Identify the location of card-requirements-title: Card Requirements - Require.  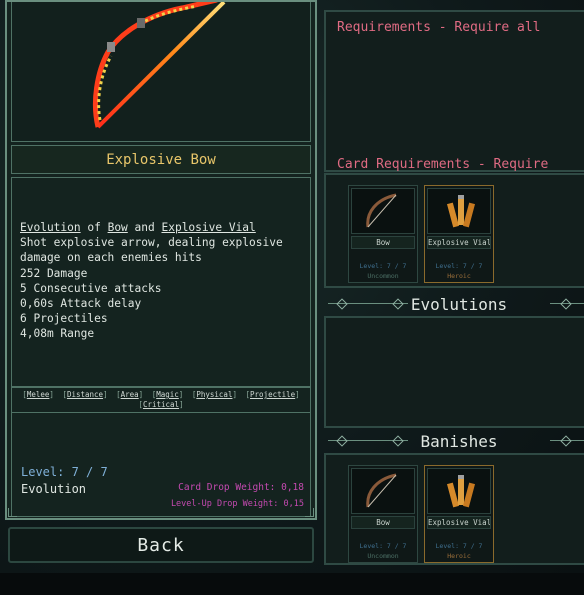
(443, 164).